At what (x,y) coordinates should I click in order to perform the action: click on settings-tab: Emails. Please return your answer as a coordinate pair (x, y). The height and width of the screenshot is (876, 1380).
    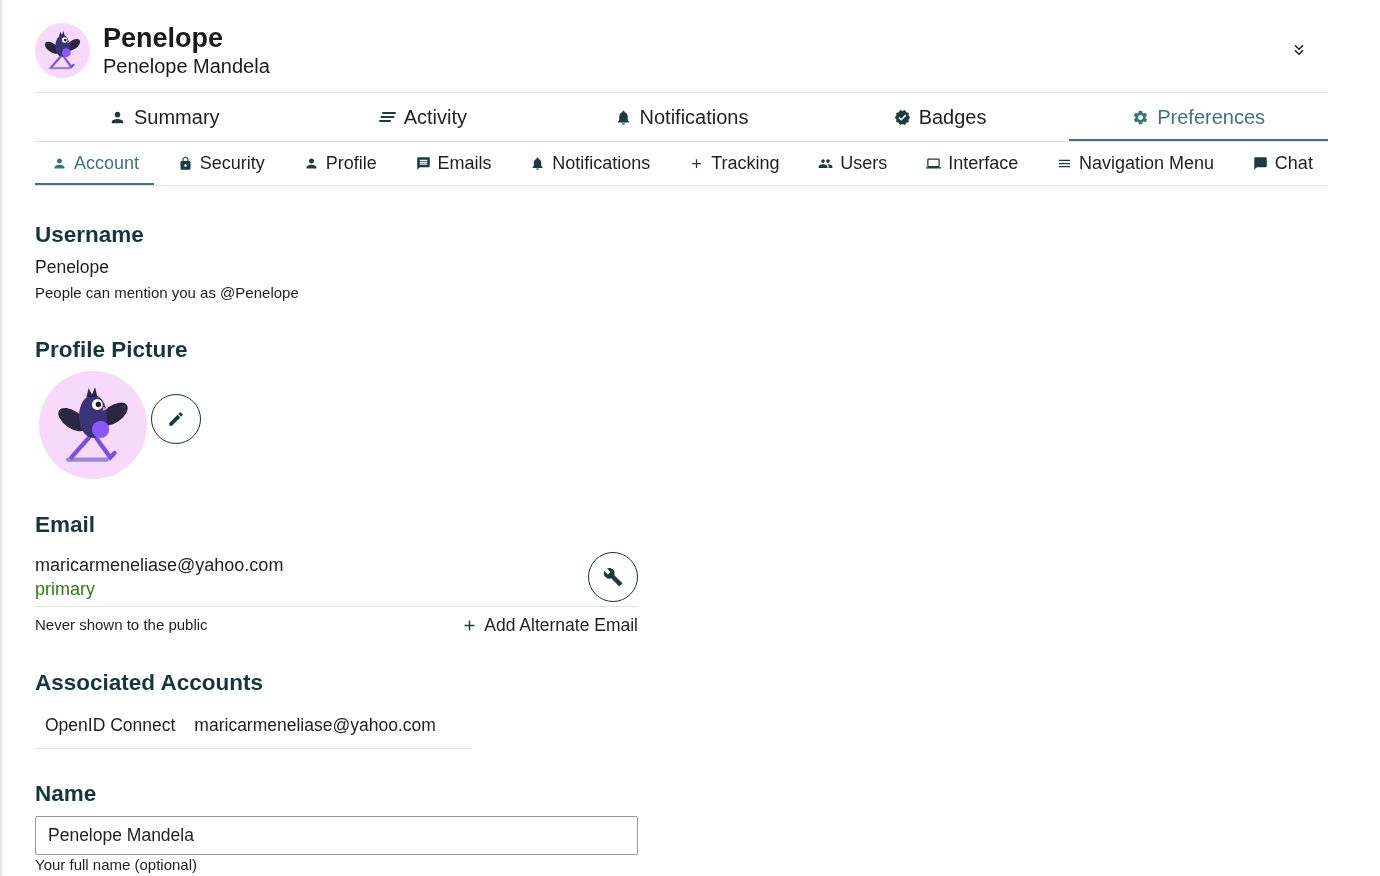
    Looking at the image, I should click on (452, 163).